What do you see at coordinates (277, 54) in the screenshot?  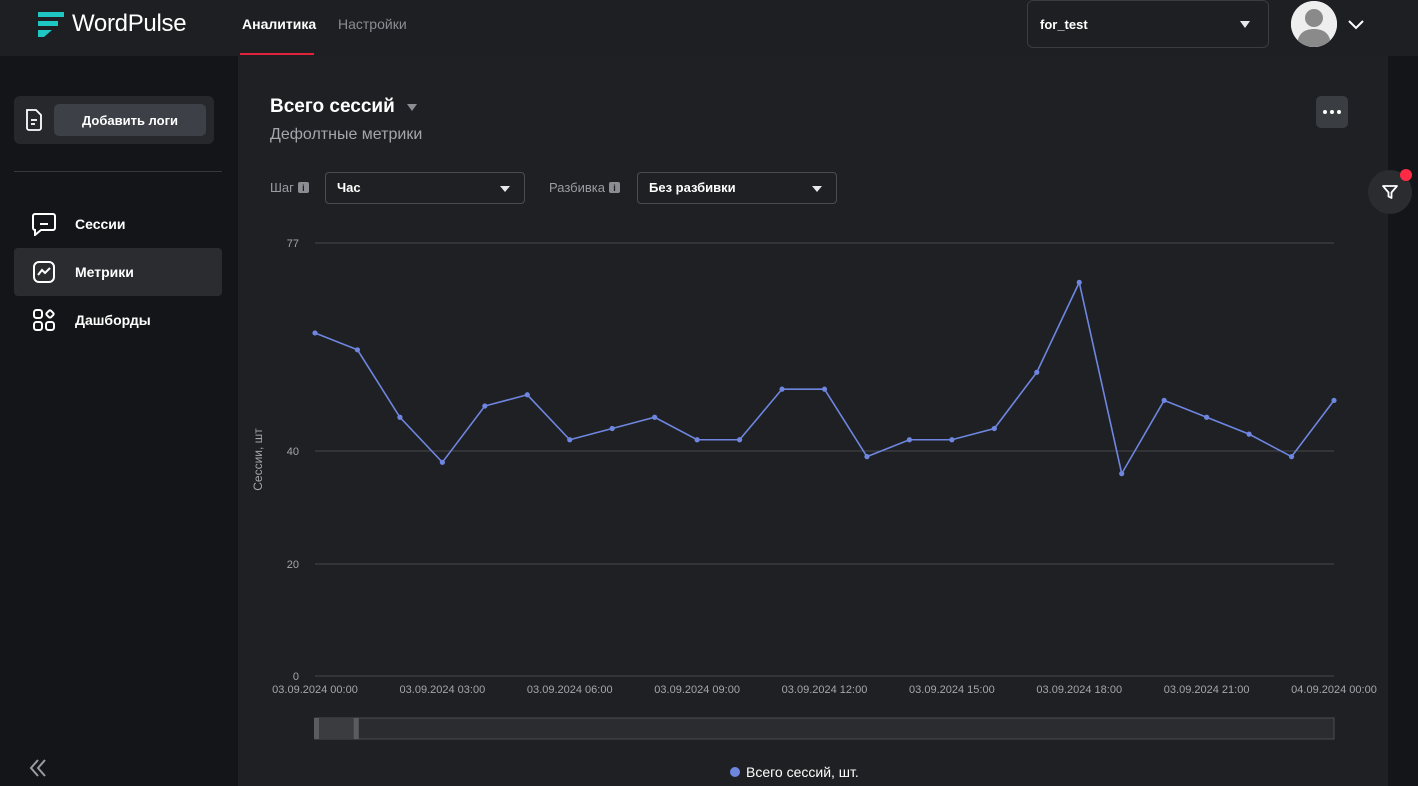 I see `active-tab-indicator` at bounding box center [277, 54].